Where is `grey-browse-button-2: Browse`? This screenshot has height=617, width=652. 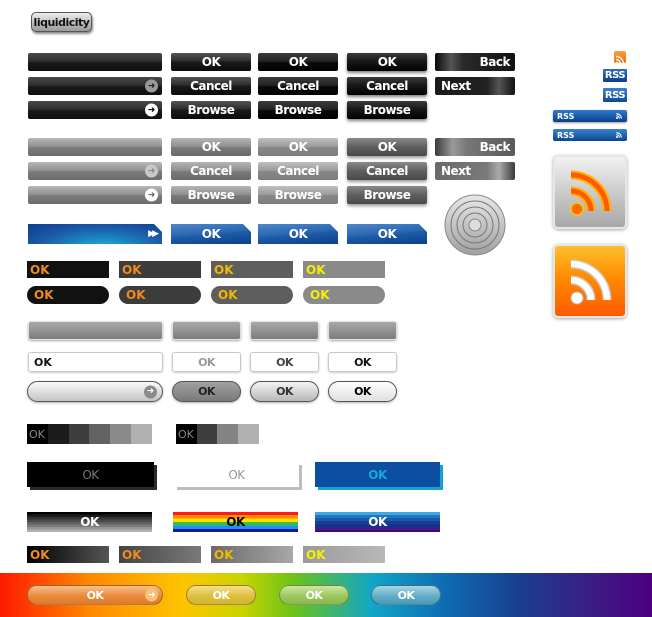 grey-browse-button-2: Browse is located at coordinates (298, 195).